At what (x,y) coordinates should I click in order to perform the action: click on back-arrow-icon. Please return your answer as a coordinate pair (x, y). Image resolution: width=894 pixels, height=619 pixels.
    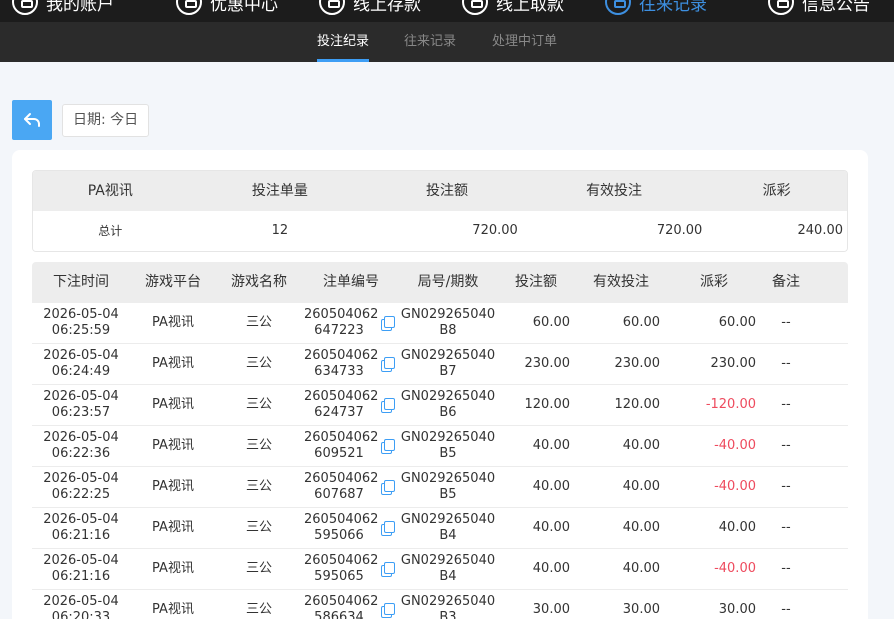
    Looking at the image, I should click on (32, 120).